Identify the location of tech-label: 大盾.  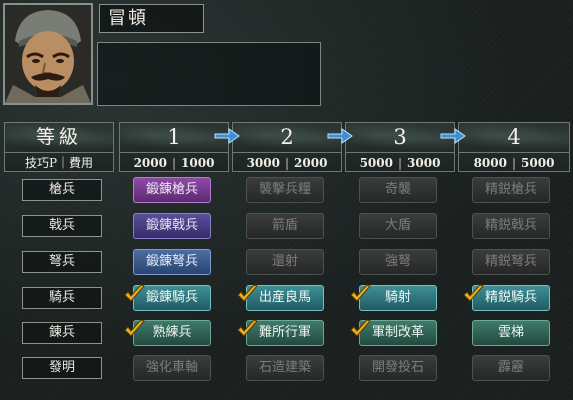
(397, 225).